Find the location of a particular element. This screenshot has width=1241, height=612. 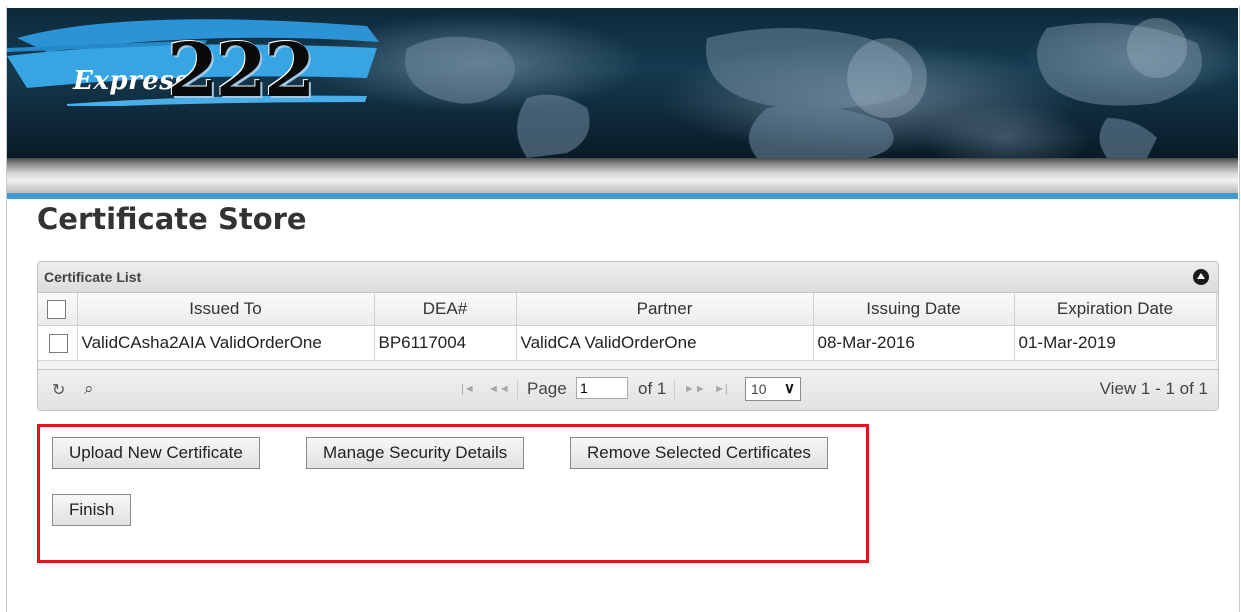

grid-caption-label: Certificate List is located at coordinates (93, 277).